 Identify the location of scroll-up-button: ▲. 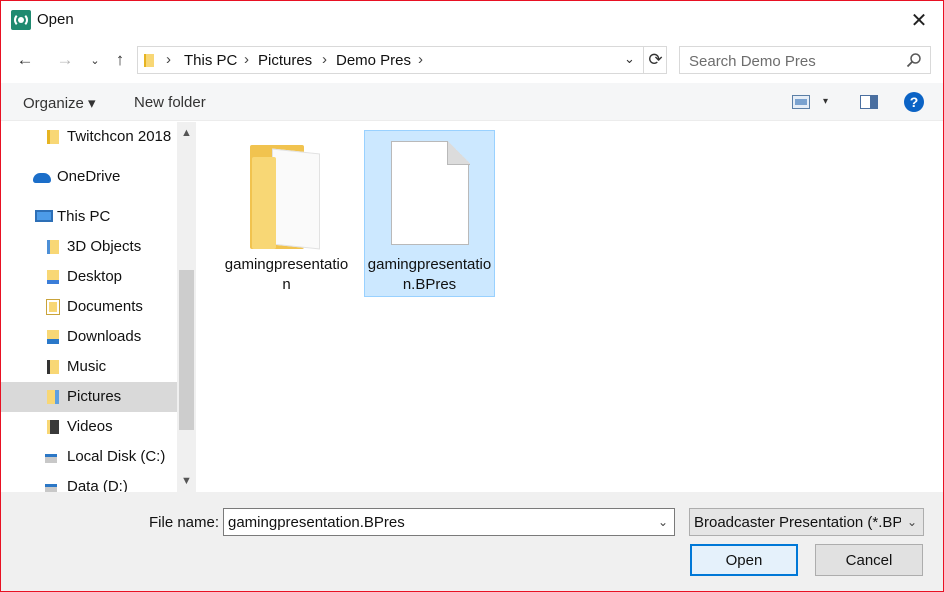
(186, 133).